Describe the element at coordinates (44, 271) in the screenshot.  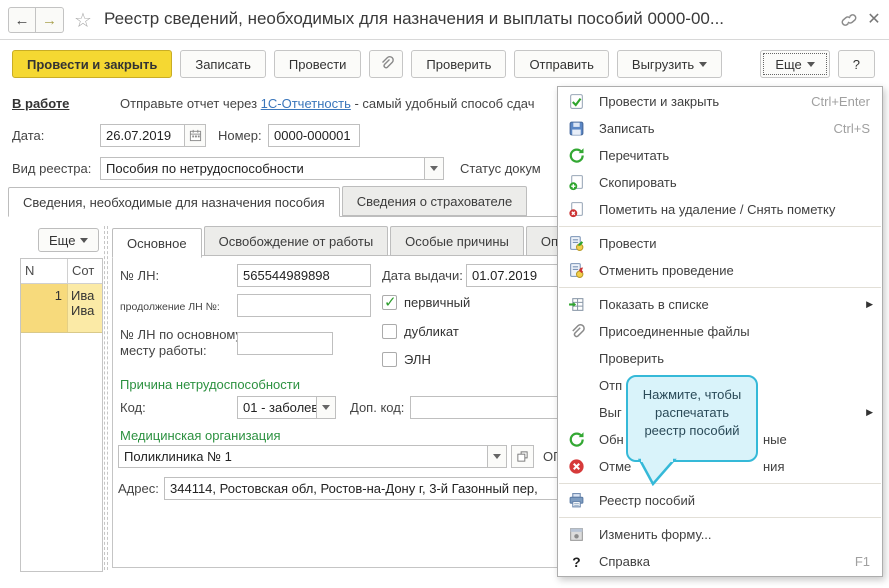
I see `column-header-number: N` at that location.